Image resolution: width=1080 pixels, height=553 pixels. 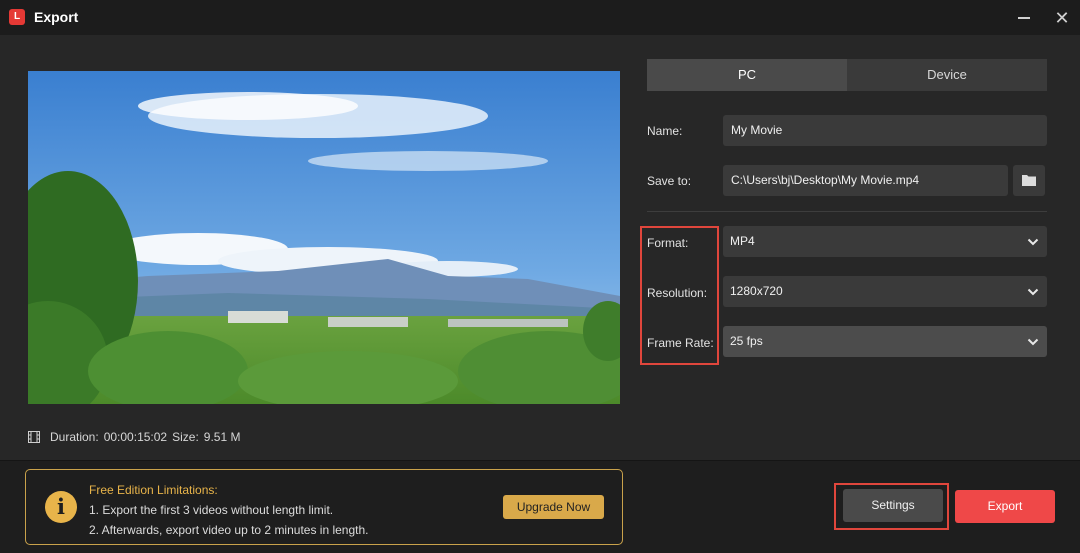 I want to click on resolution-select: 1280x720, so click(x=885, y=291).